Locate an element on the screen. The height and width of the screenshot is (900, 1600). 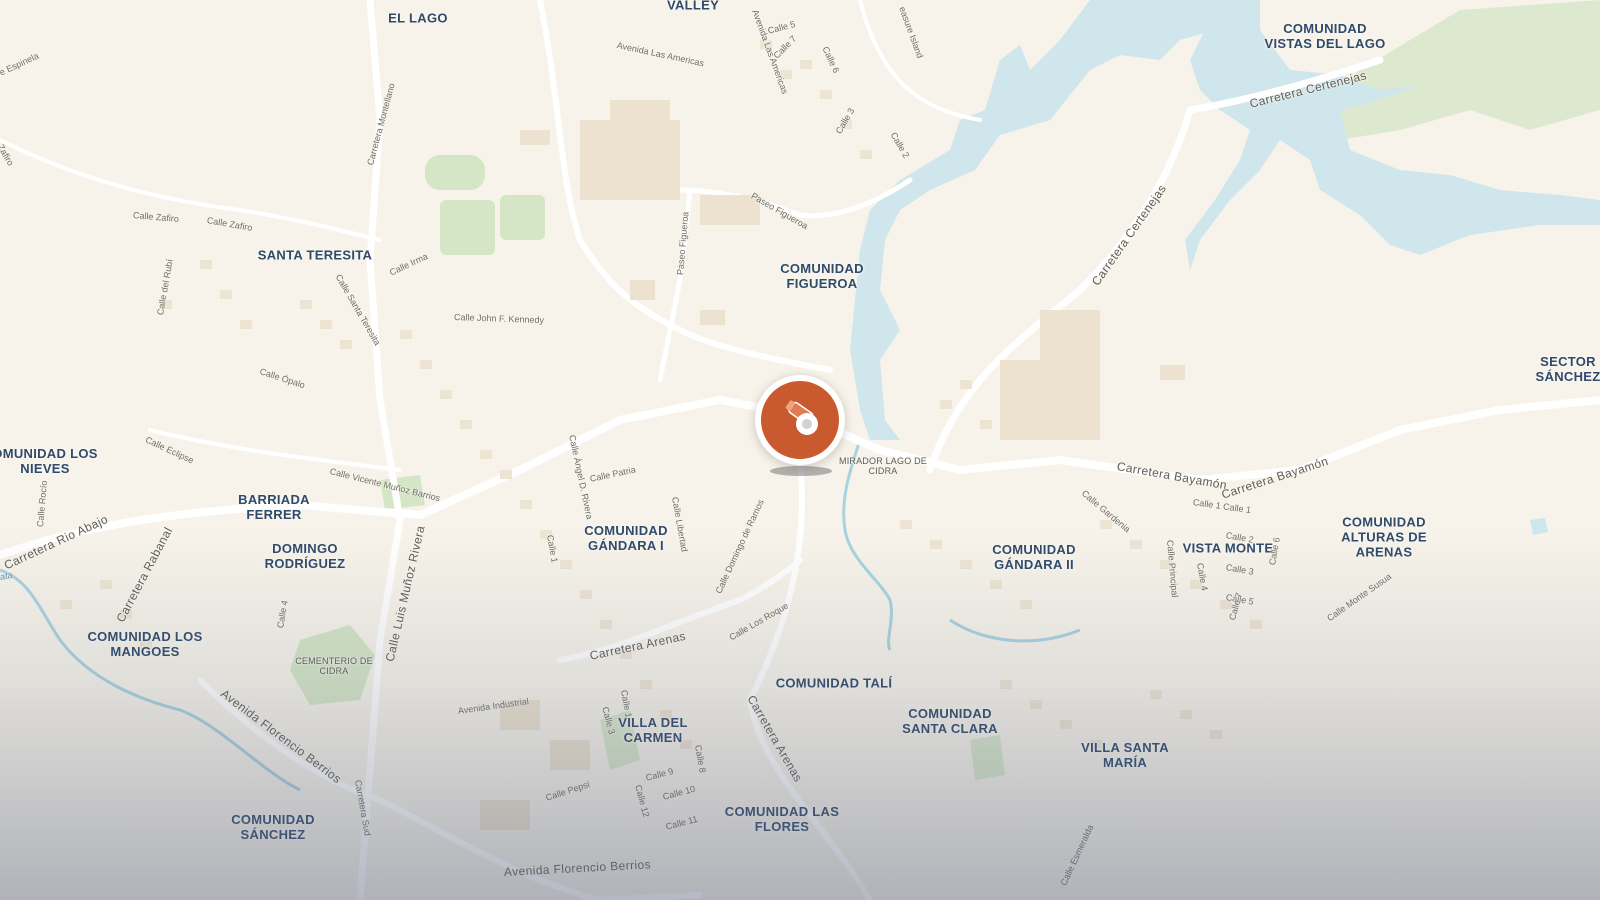
sports-field is located at coordinates (455, 172).